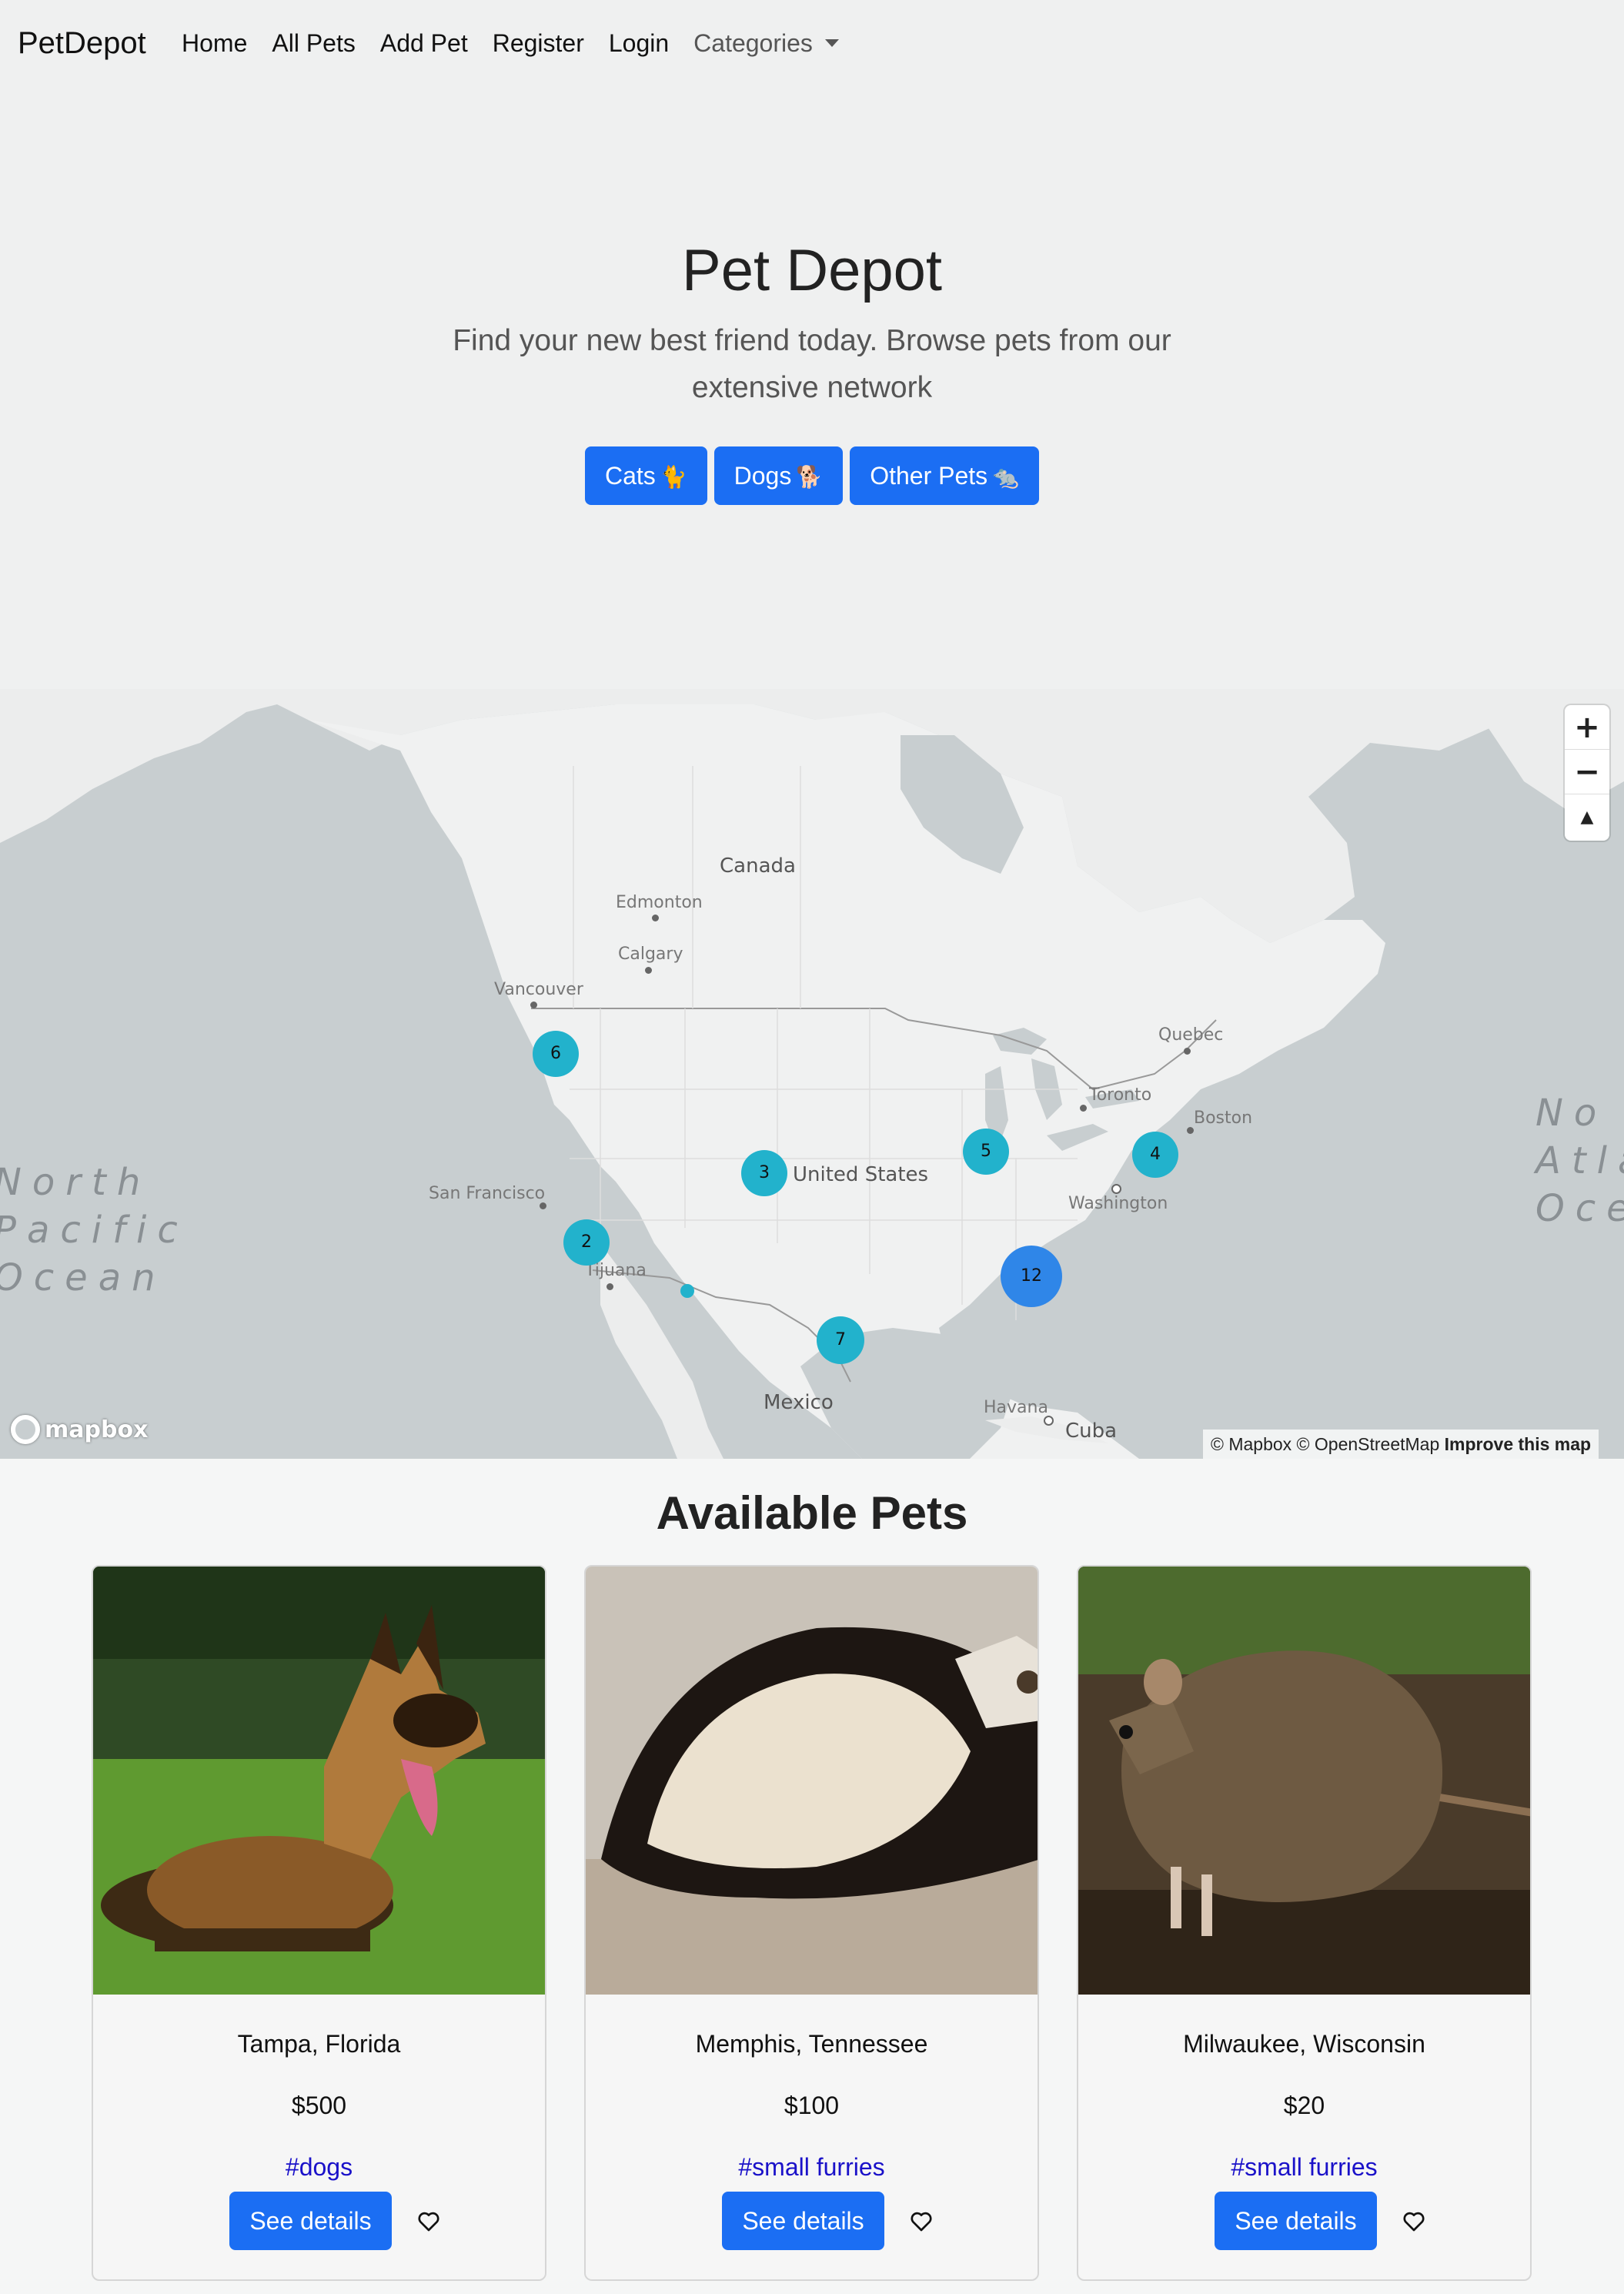  What do you see at coordinates (487, 1193) in the screenshot?
I see `label-san-francisco: San Francisco` at bounding box center [487, 1193].